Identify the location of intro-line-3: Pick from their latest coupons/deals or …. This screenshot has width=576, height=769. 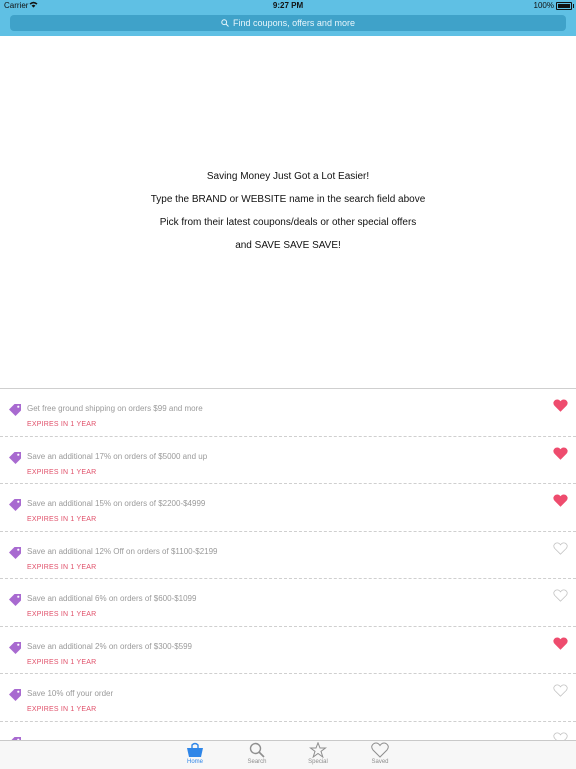
(288, 222).